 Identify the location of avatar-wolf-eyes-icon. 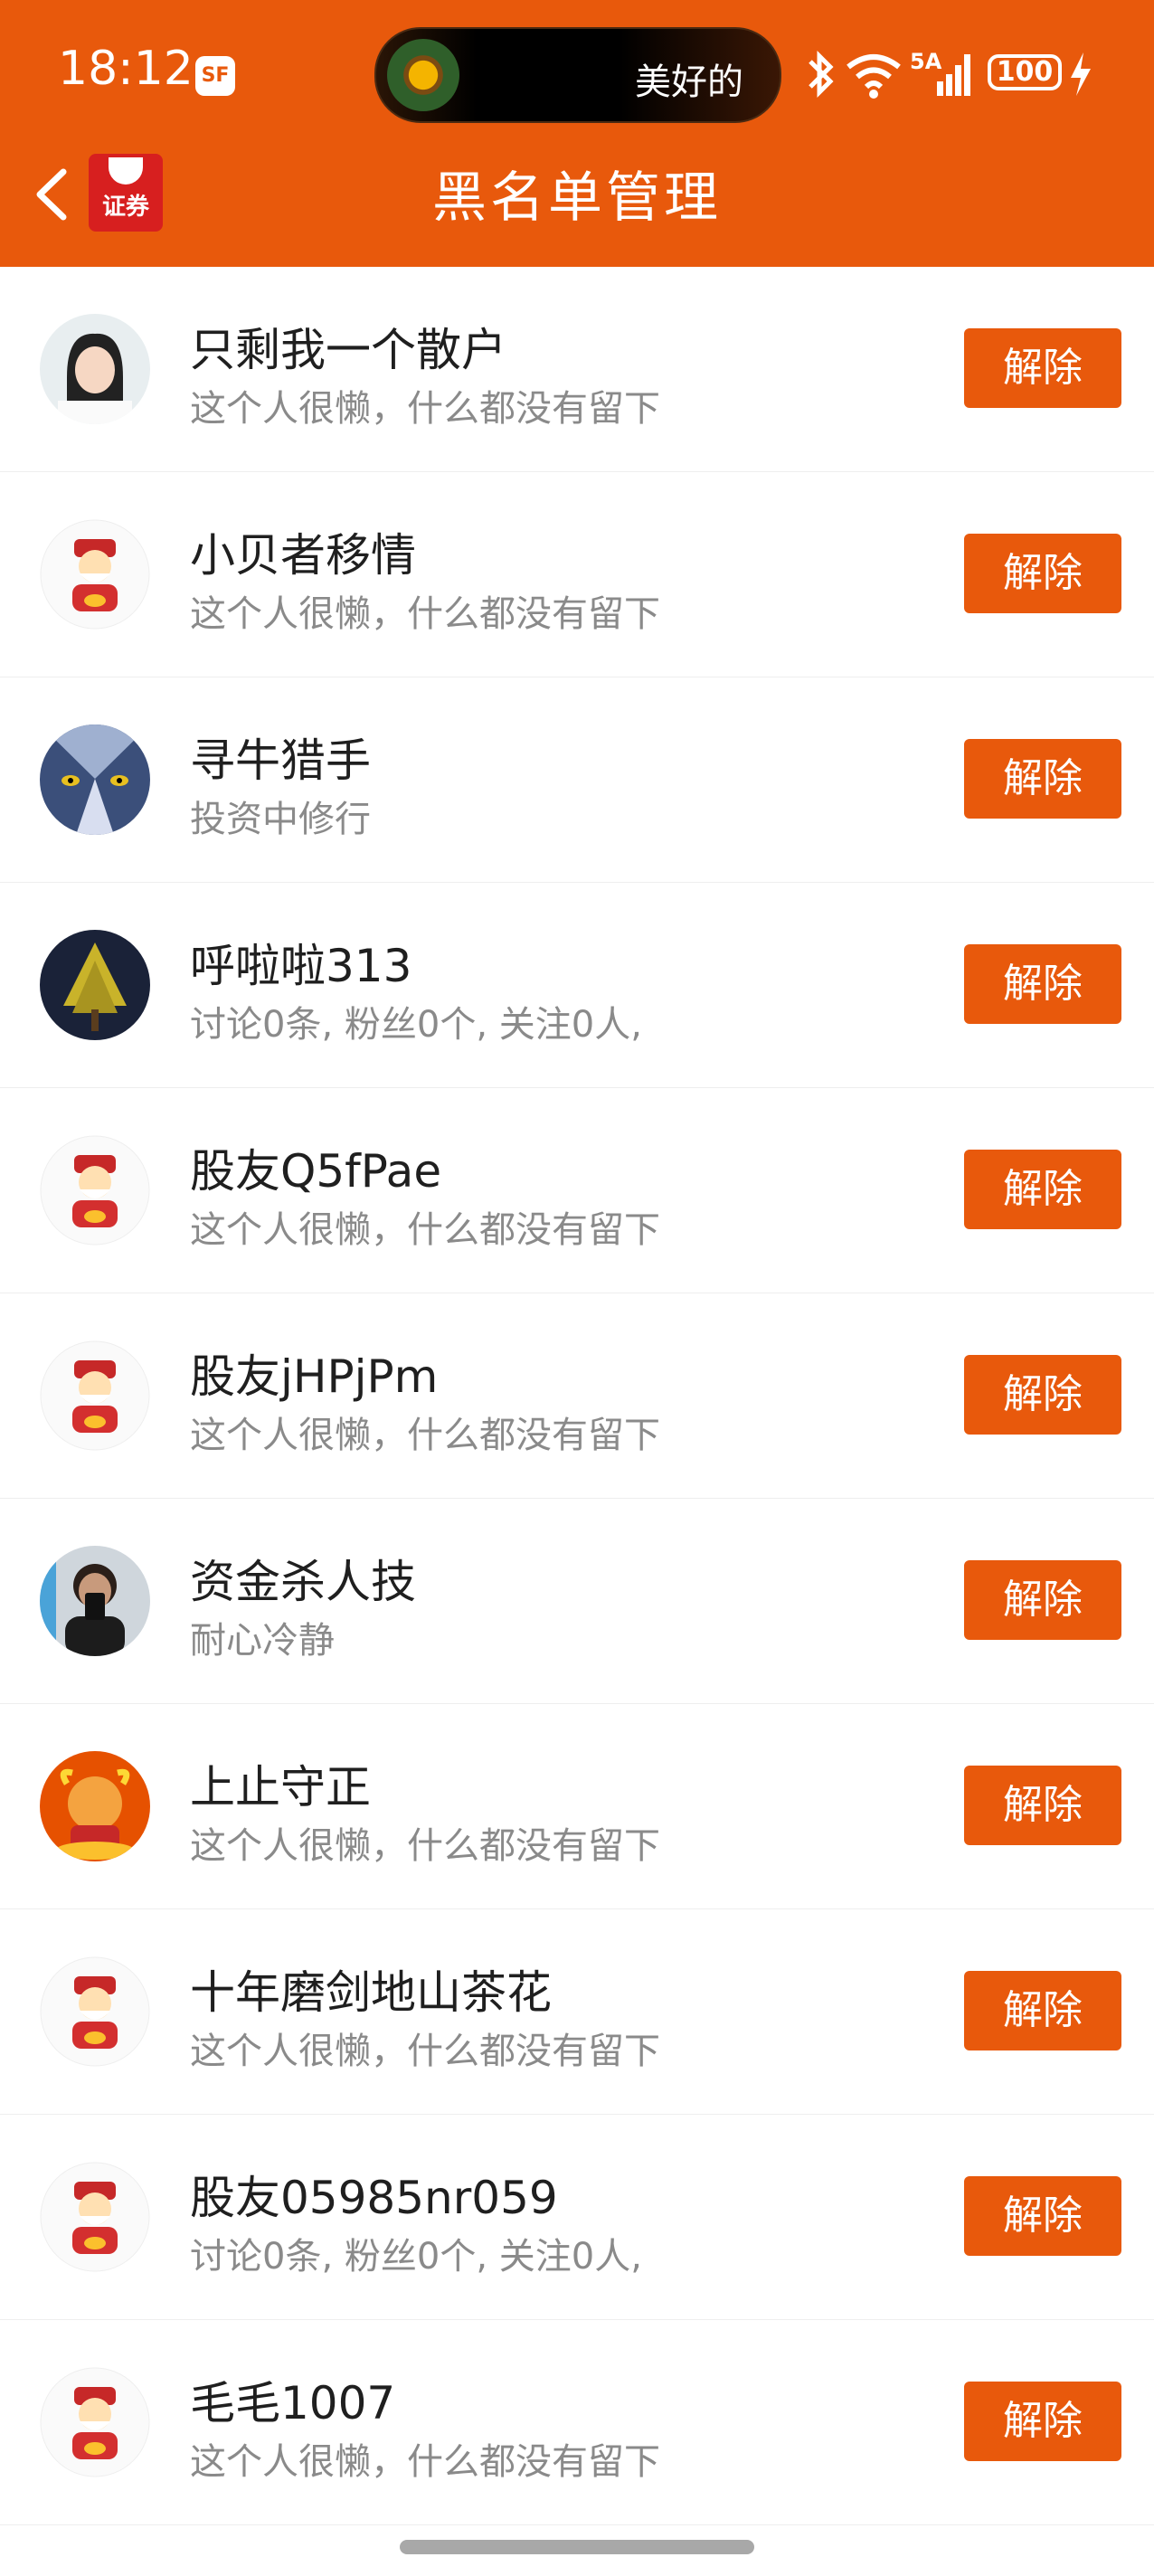
(95, 779).